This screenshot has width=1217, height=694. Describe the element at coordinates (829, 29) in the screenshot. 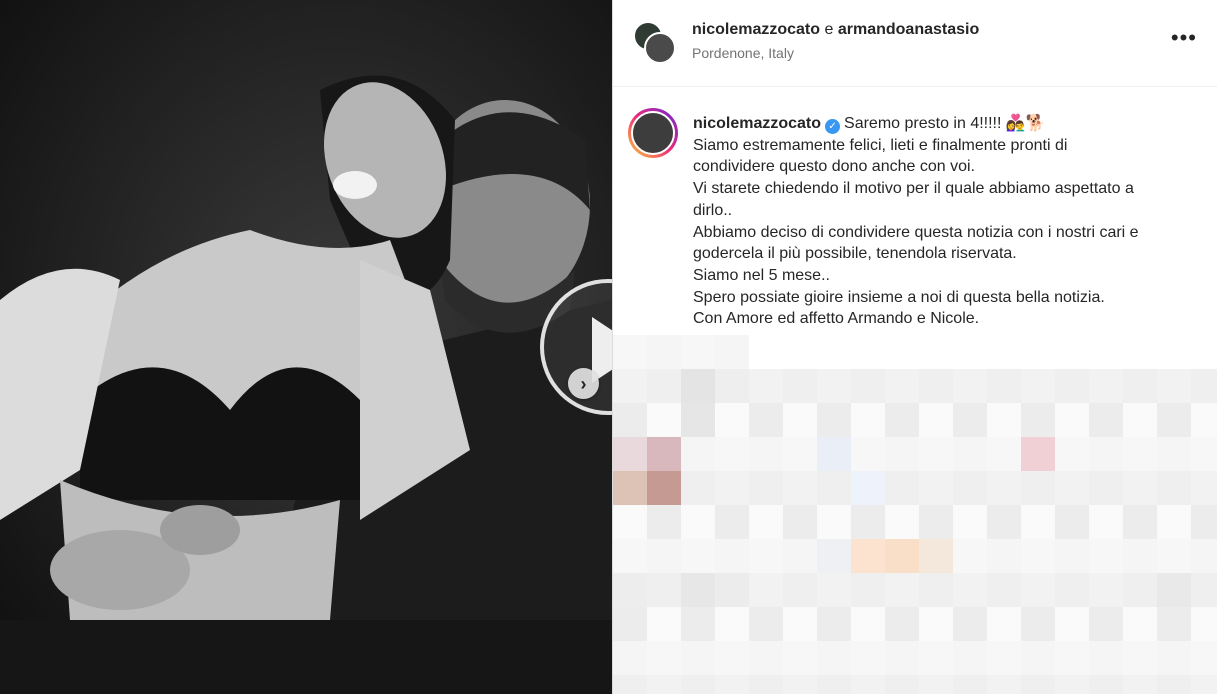

I see `authors-connector: e` at that location.